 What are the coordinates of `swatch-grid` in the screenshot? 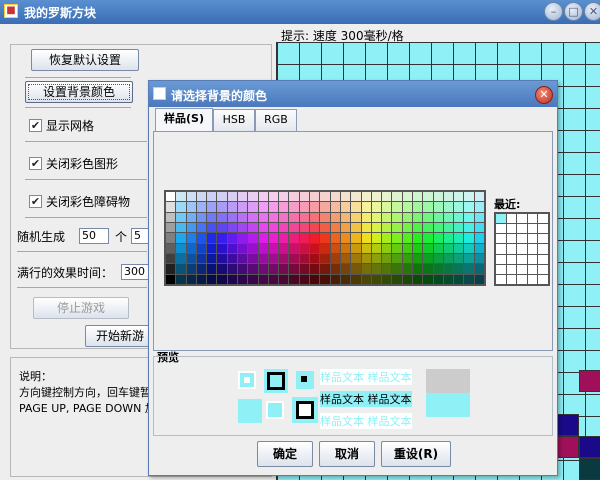 It's located at (325, 238).